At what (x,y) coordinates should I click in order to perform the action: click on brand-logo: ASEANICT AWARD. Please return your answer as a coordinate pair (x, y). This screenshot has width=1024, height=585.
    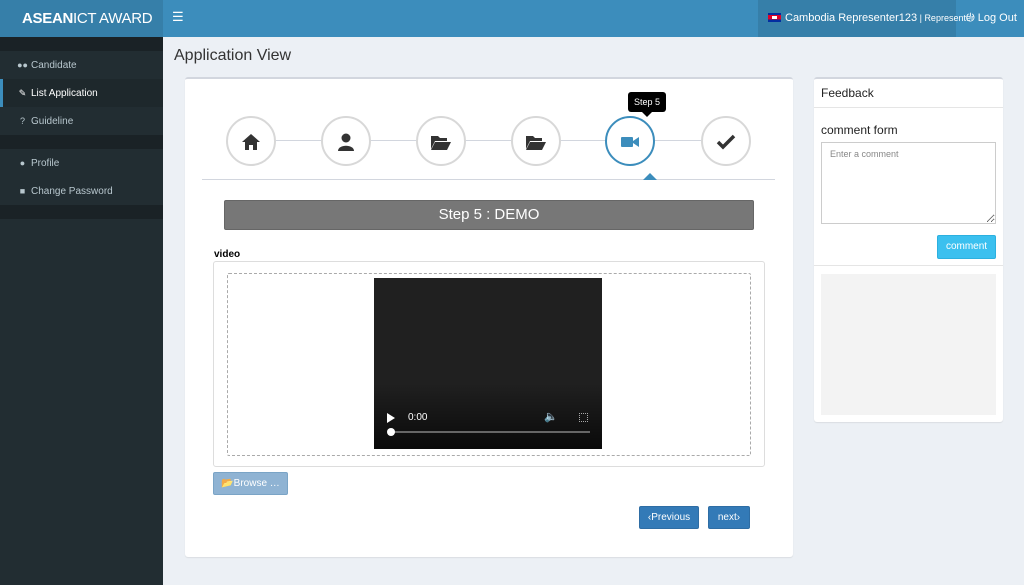
    Looking at the image, I should click on (81, 18).